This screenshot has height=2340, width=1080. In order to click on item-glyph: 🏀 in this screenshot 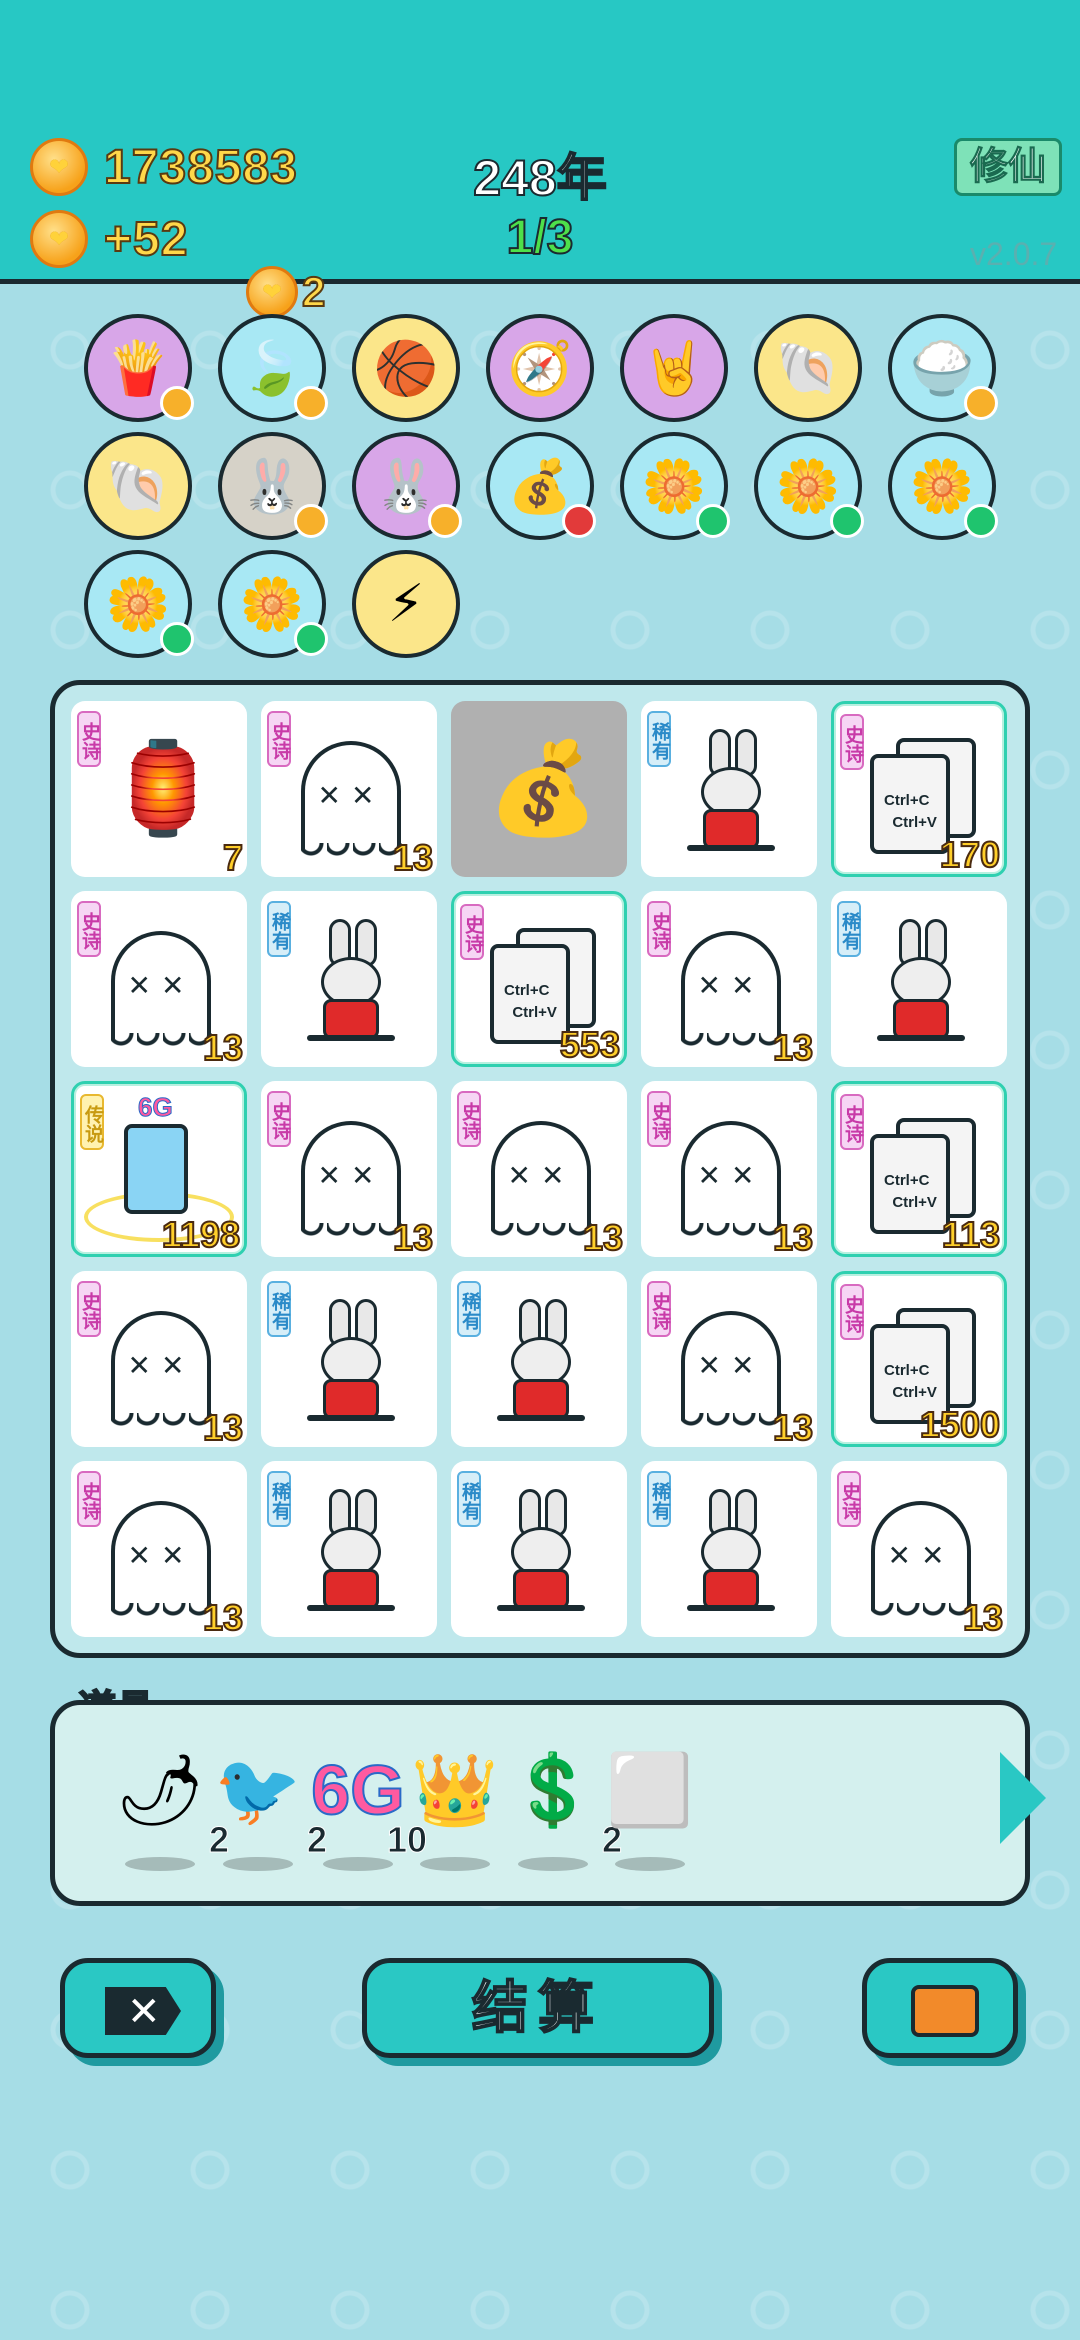, I will do `click(406, 368)`.